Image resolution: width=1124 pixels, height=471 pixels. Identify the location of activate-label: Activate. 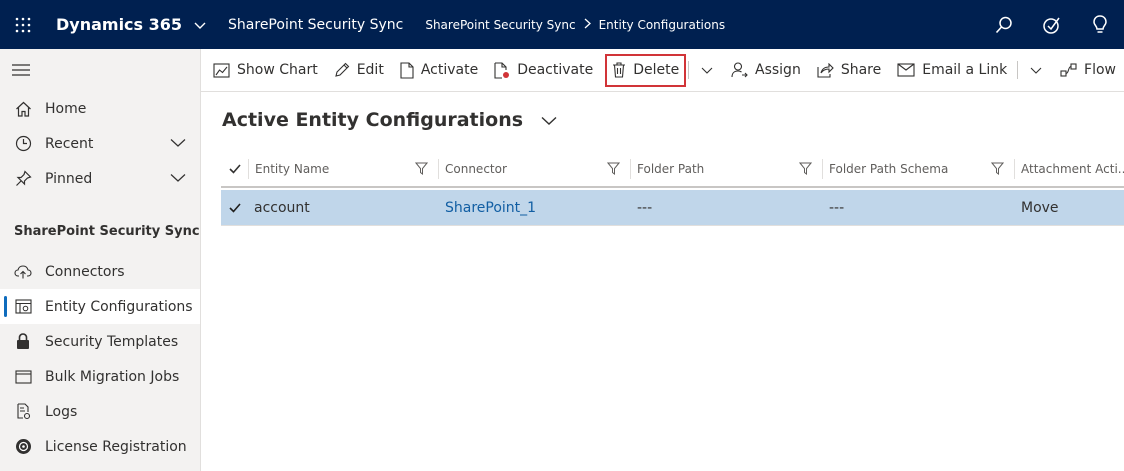
(449, 70).